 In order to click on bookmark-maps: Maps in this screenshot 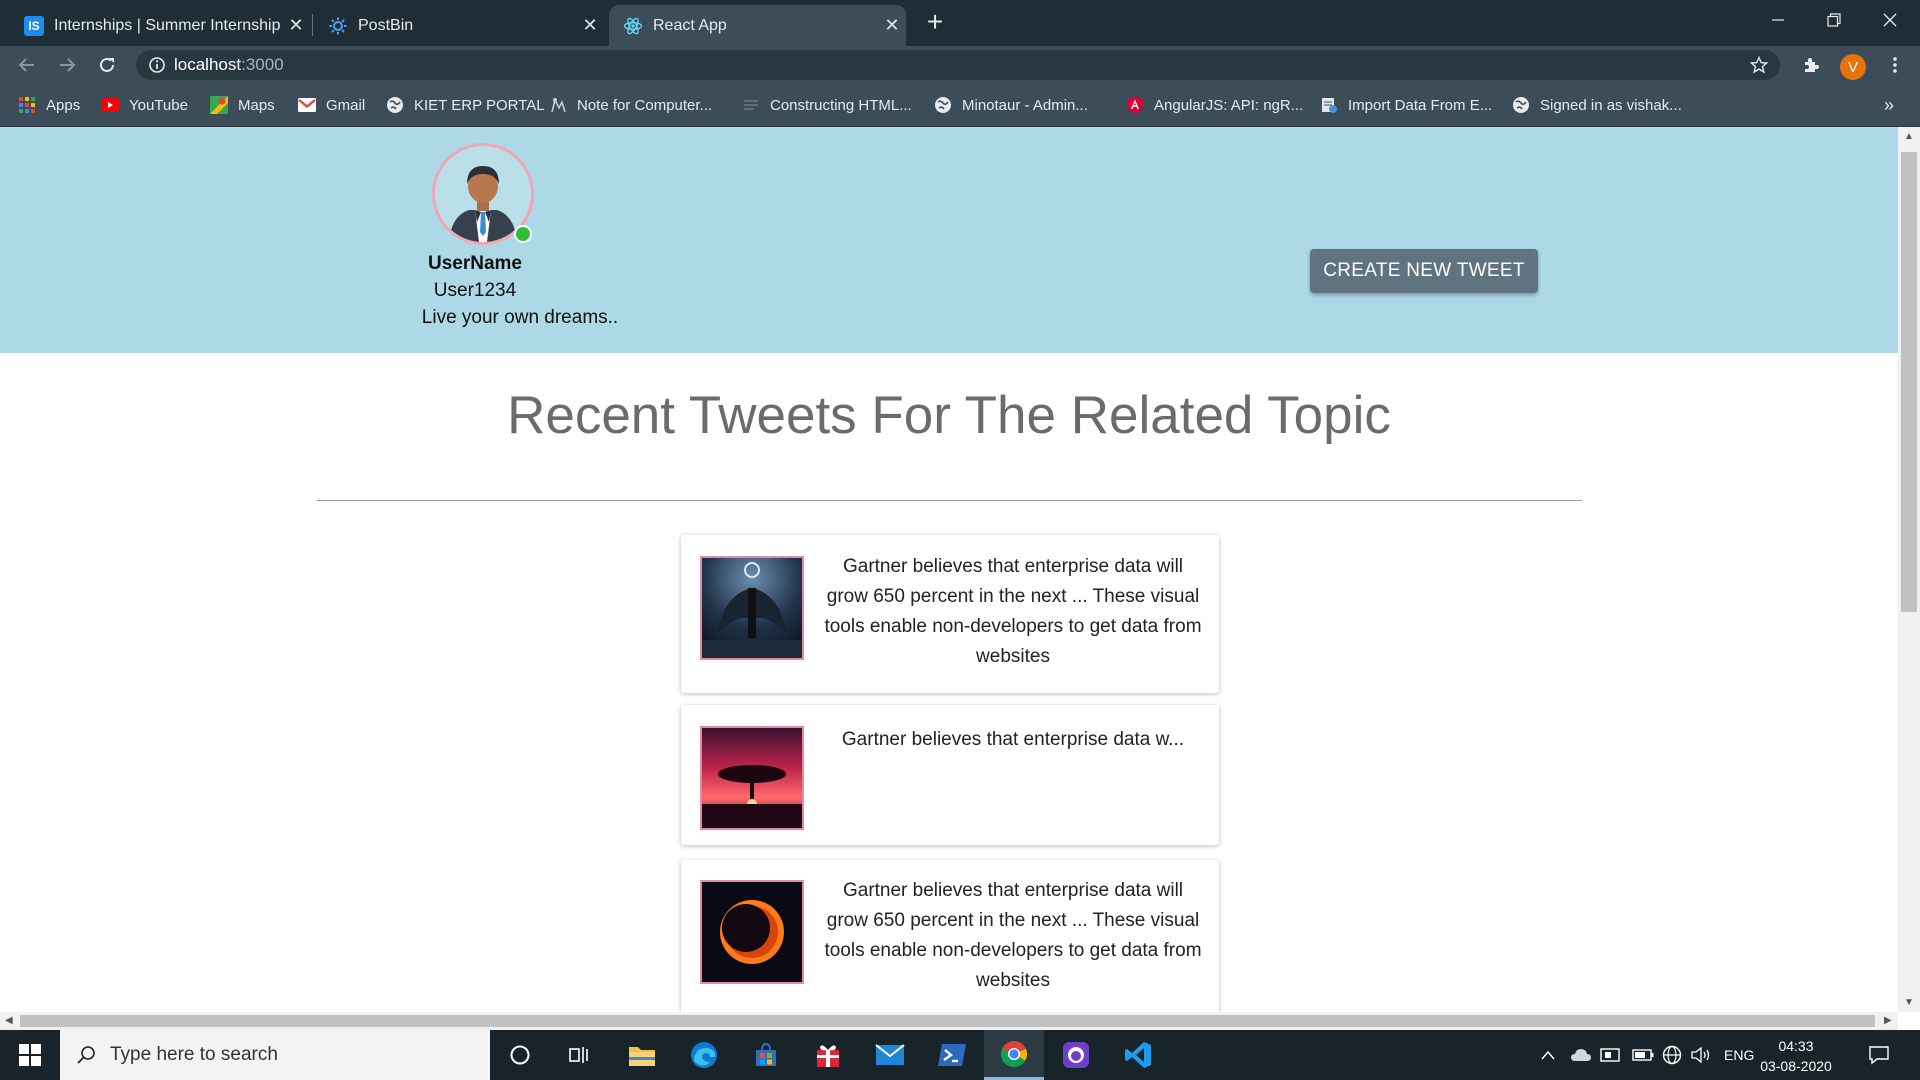, I will do `click(242, 105)`.